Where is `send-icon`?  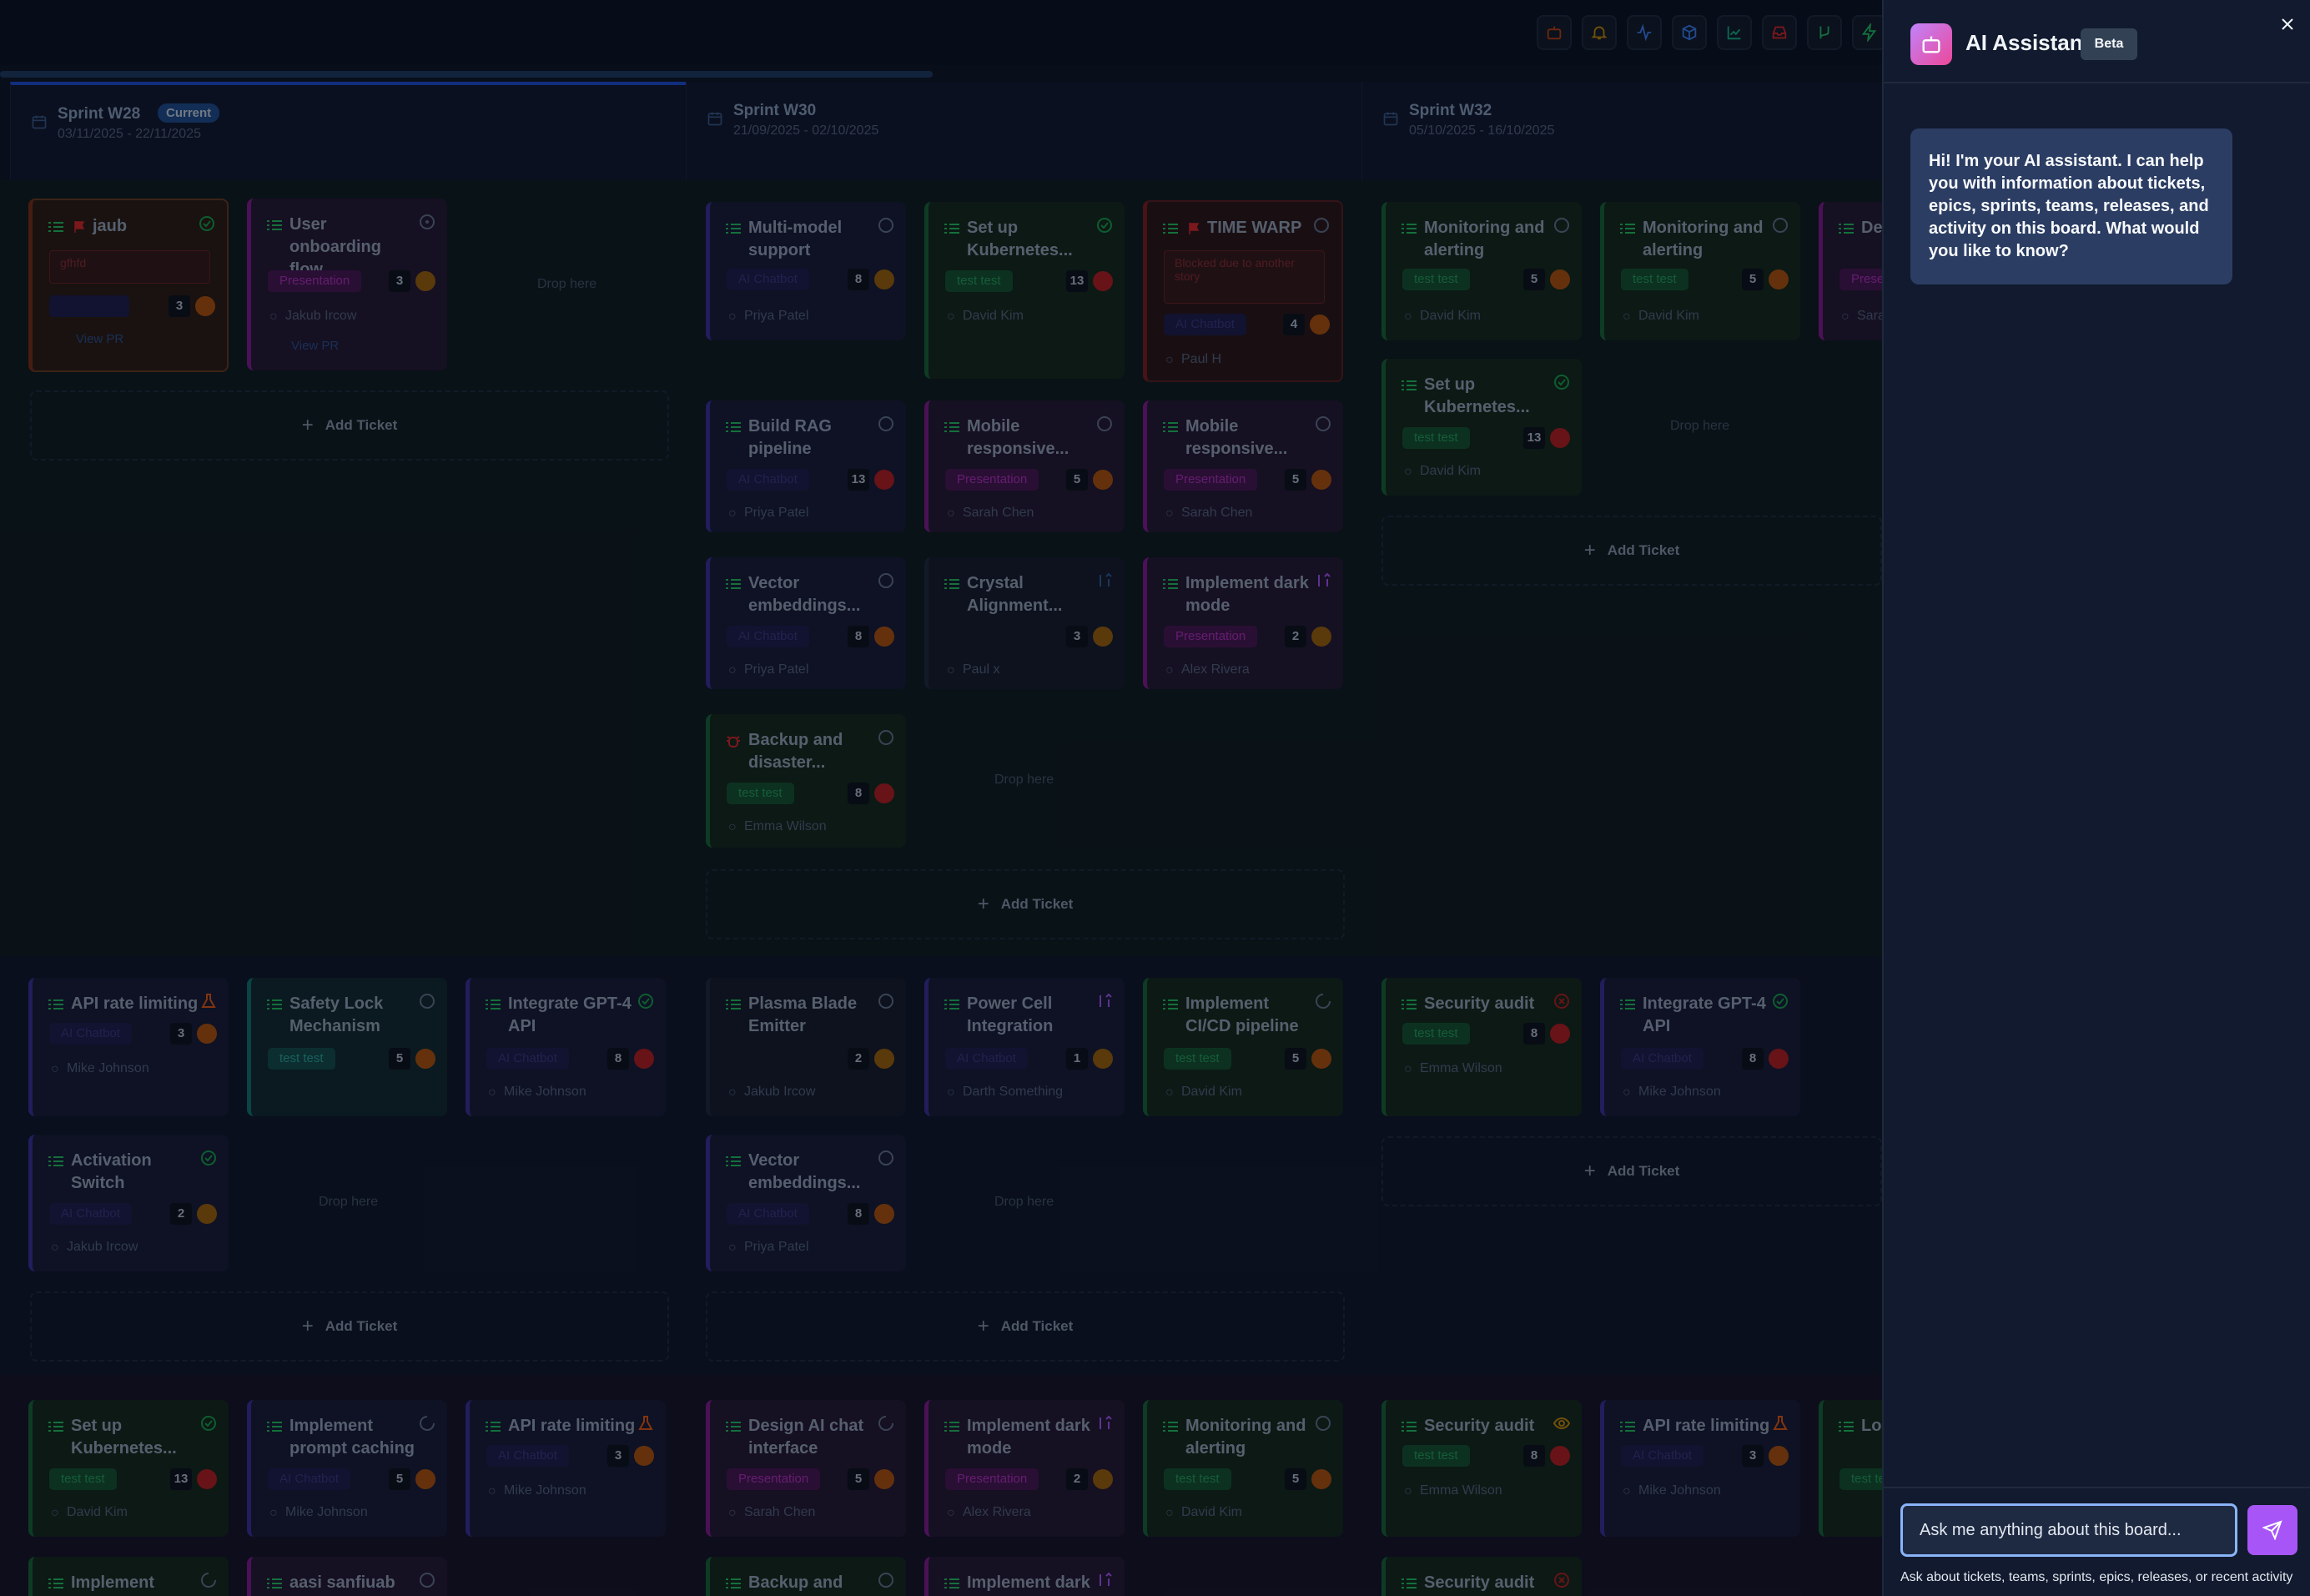
send-icon is located at coordinates (2272, 1530).